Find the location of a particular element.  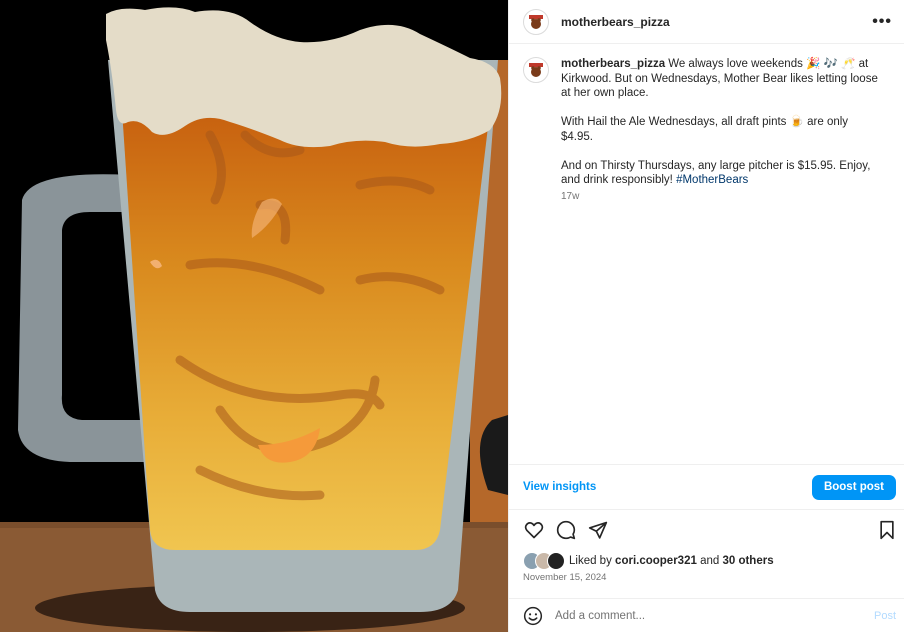

post-header: motherbears_pizza ••• is located at coordinates (706, 22).